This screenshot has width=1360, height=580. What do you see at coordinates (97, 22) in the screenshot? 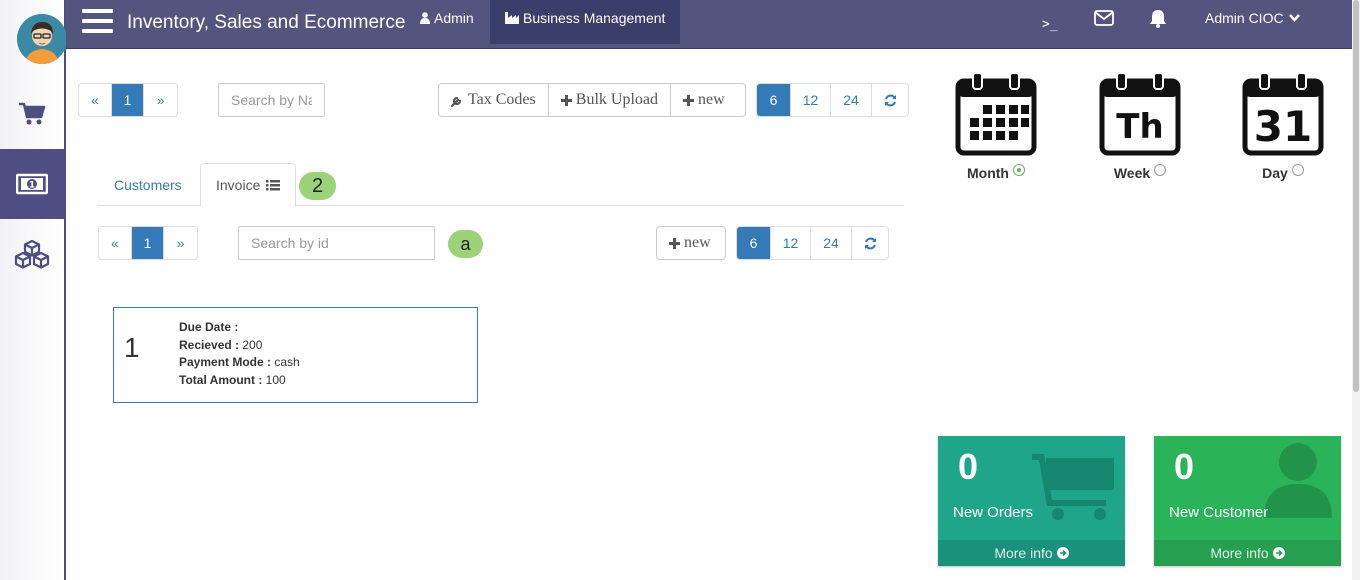
I see `menu-toggle-icon` at bounding box center [97, 22].